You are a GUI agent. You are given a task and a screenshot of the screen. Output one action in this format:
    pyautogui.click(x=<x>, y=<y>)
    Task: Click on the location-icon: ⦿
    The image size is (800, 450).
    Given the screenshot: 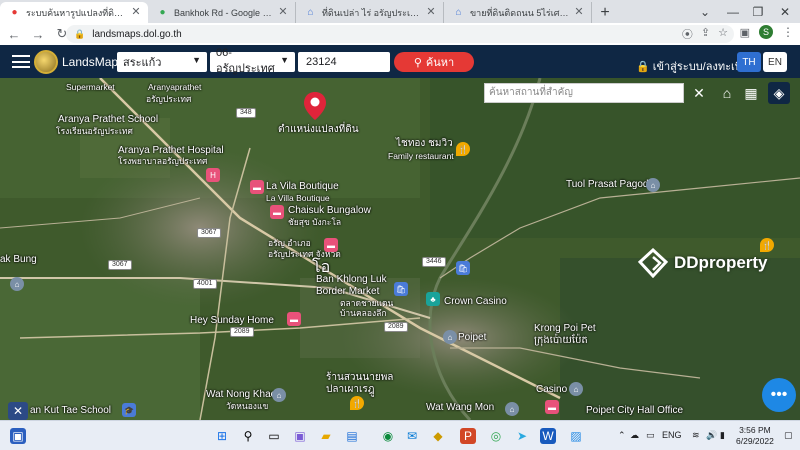 What is the action you would take?
    pyautogui.click(x=687, y=34)
    